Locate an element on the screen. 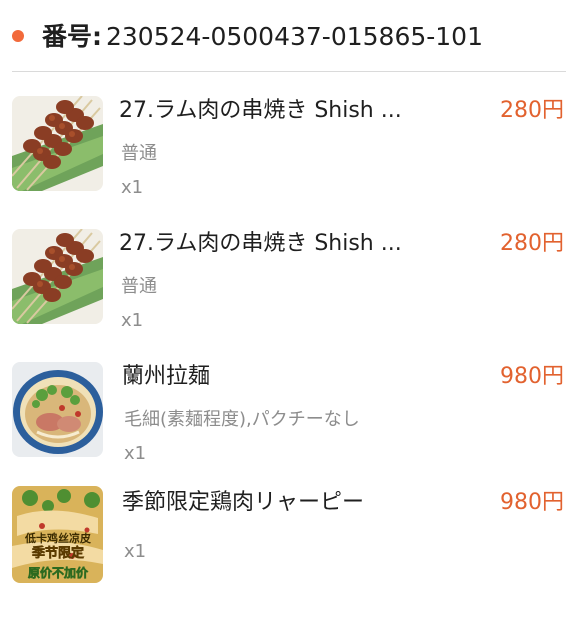  item-thumbnail: 低卡鸡丝凉皮 季节限定 原价不加价 is located at coordinates (57, 534).